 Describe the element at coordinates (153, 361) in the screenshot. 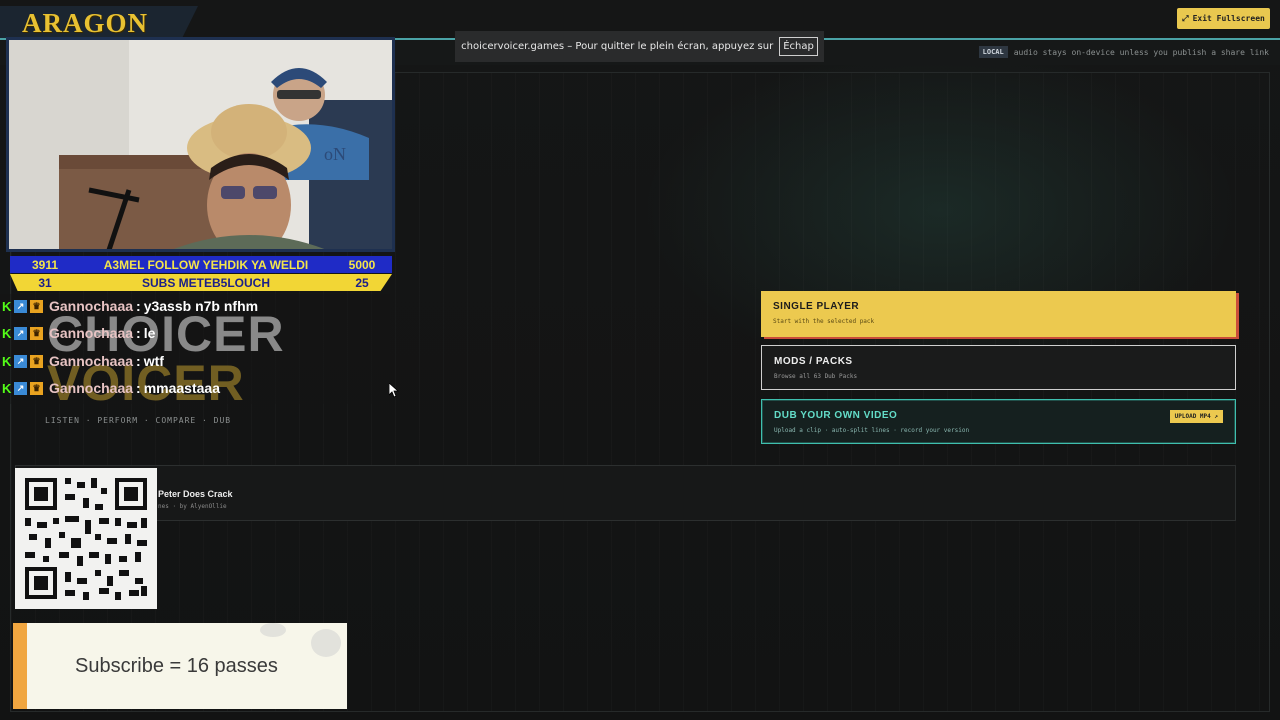

I see `chat-text: wtf` at that location.